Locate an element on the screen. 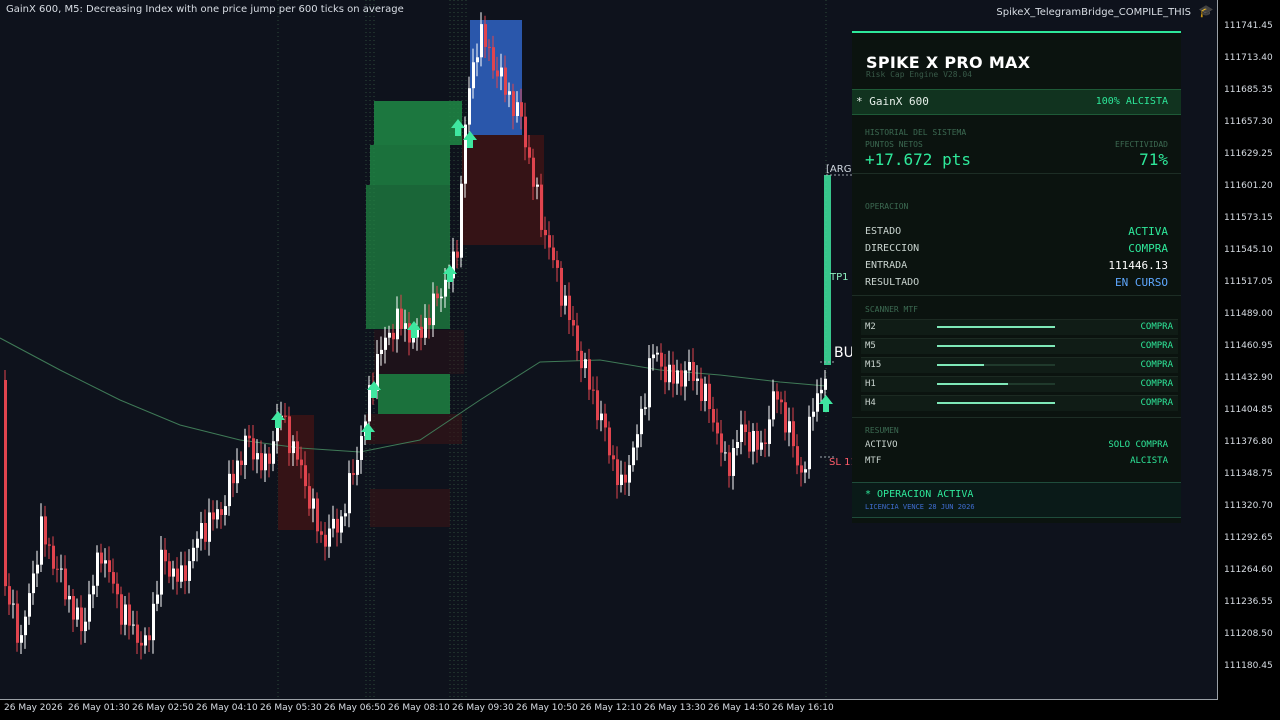  mtf-row-h1: H1 COMPRA is located at coordinates (1019, 384).